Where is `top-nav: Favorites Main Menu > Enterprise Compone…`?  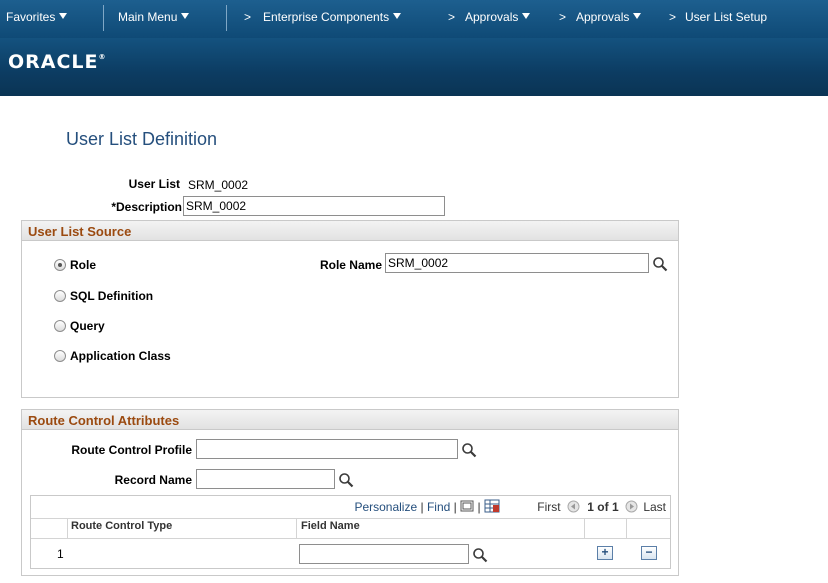 top-nav: Favorites Main Menu > Enterprise Compone… is located at coordinates (414, 19).